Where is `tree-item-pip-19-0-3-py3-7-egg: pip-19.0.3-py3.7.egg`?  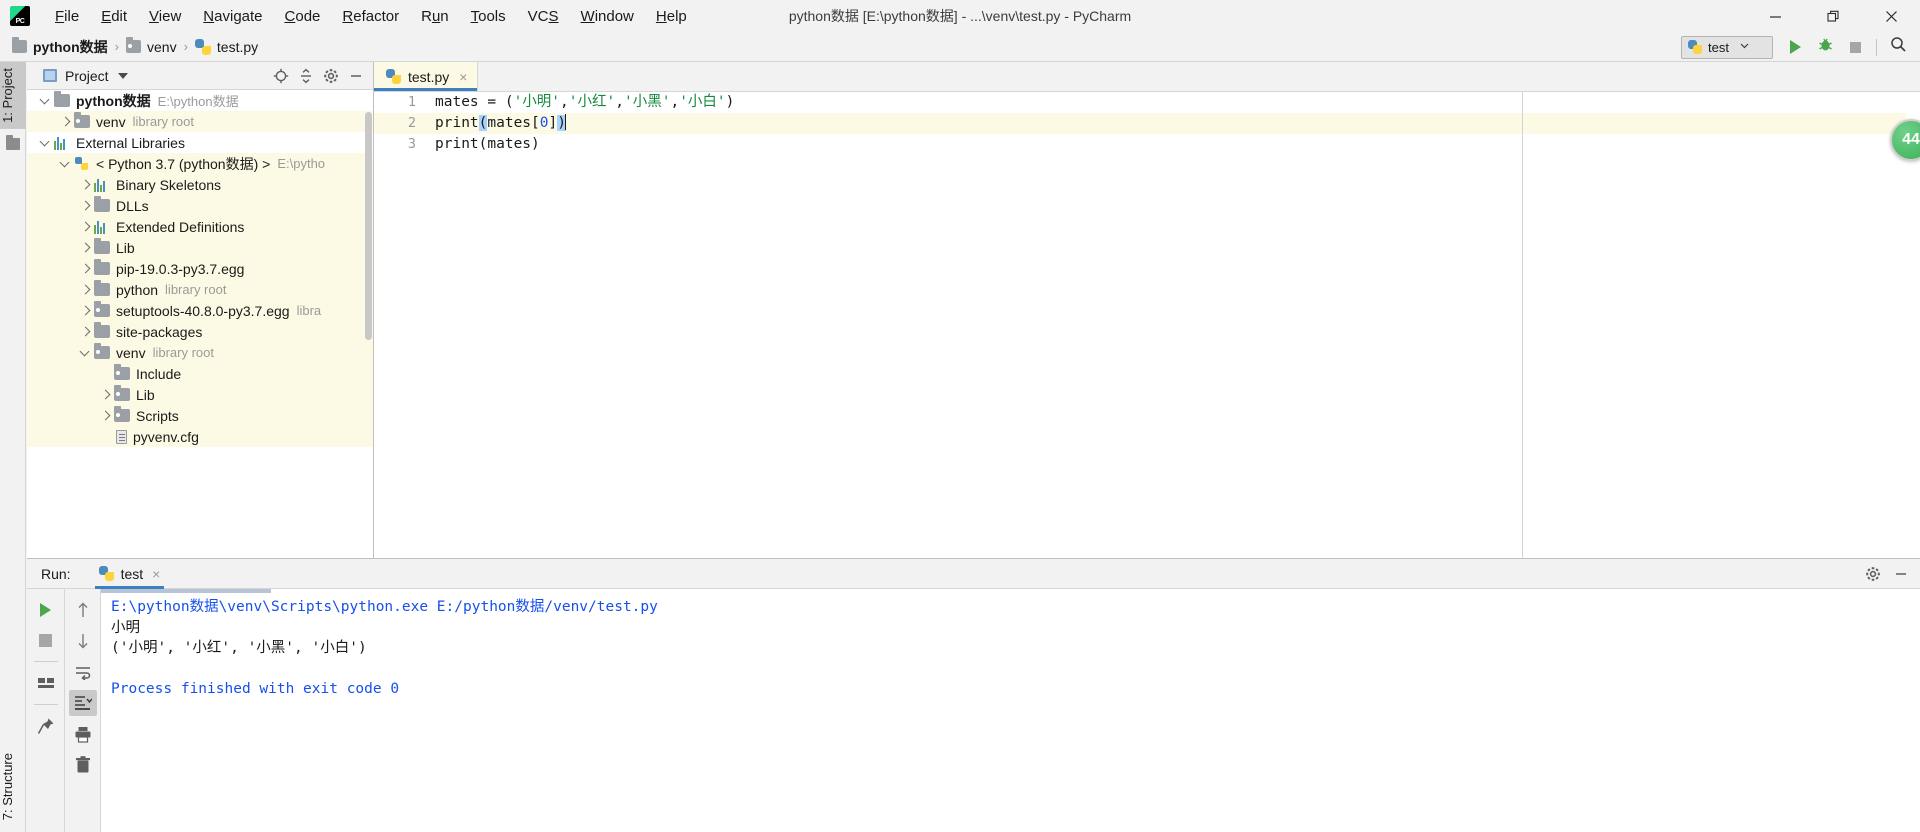
tree-item-pip-19-0-3-py3-7-egg: pip-19.0.3-py3.7.egg is located at coordinates (200, 268).